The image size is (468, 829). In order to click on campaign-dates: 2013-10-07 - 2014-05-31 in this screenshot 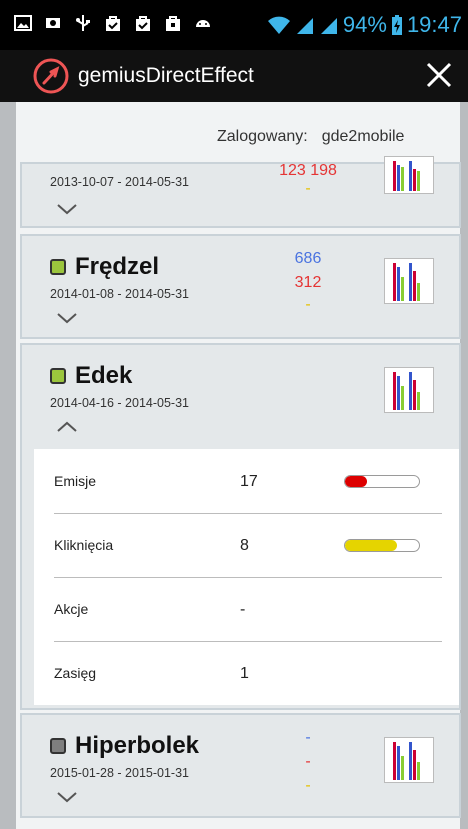, I will do `click(119, 182)`.